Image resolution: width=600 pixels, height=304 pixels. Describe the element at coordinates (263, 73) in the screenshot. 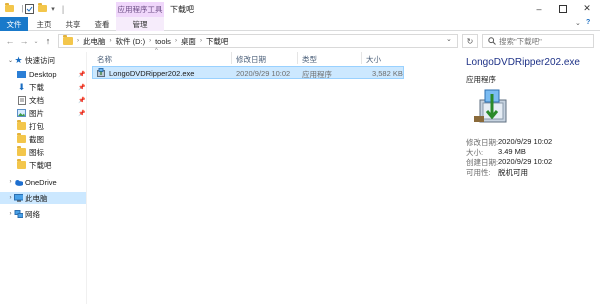

I see `file-modified: 2020/9/29 10:02` at that location.